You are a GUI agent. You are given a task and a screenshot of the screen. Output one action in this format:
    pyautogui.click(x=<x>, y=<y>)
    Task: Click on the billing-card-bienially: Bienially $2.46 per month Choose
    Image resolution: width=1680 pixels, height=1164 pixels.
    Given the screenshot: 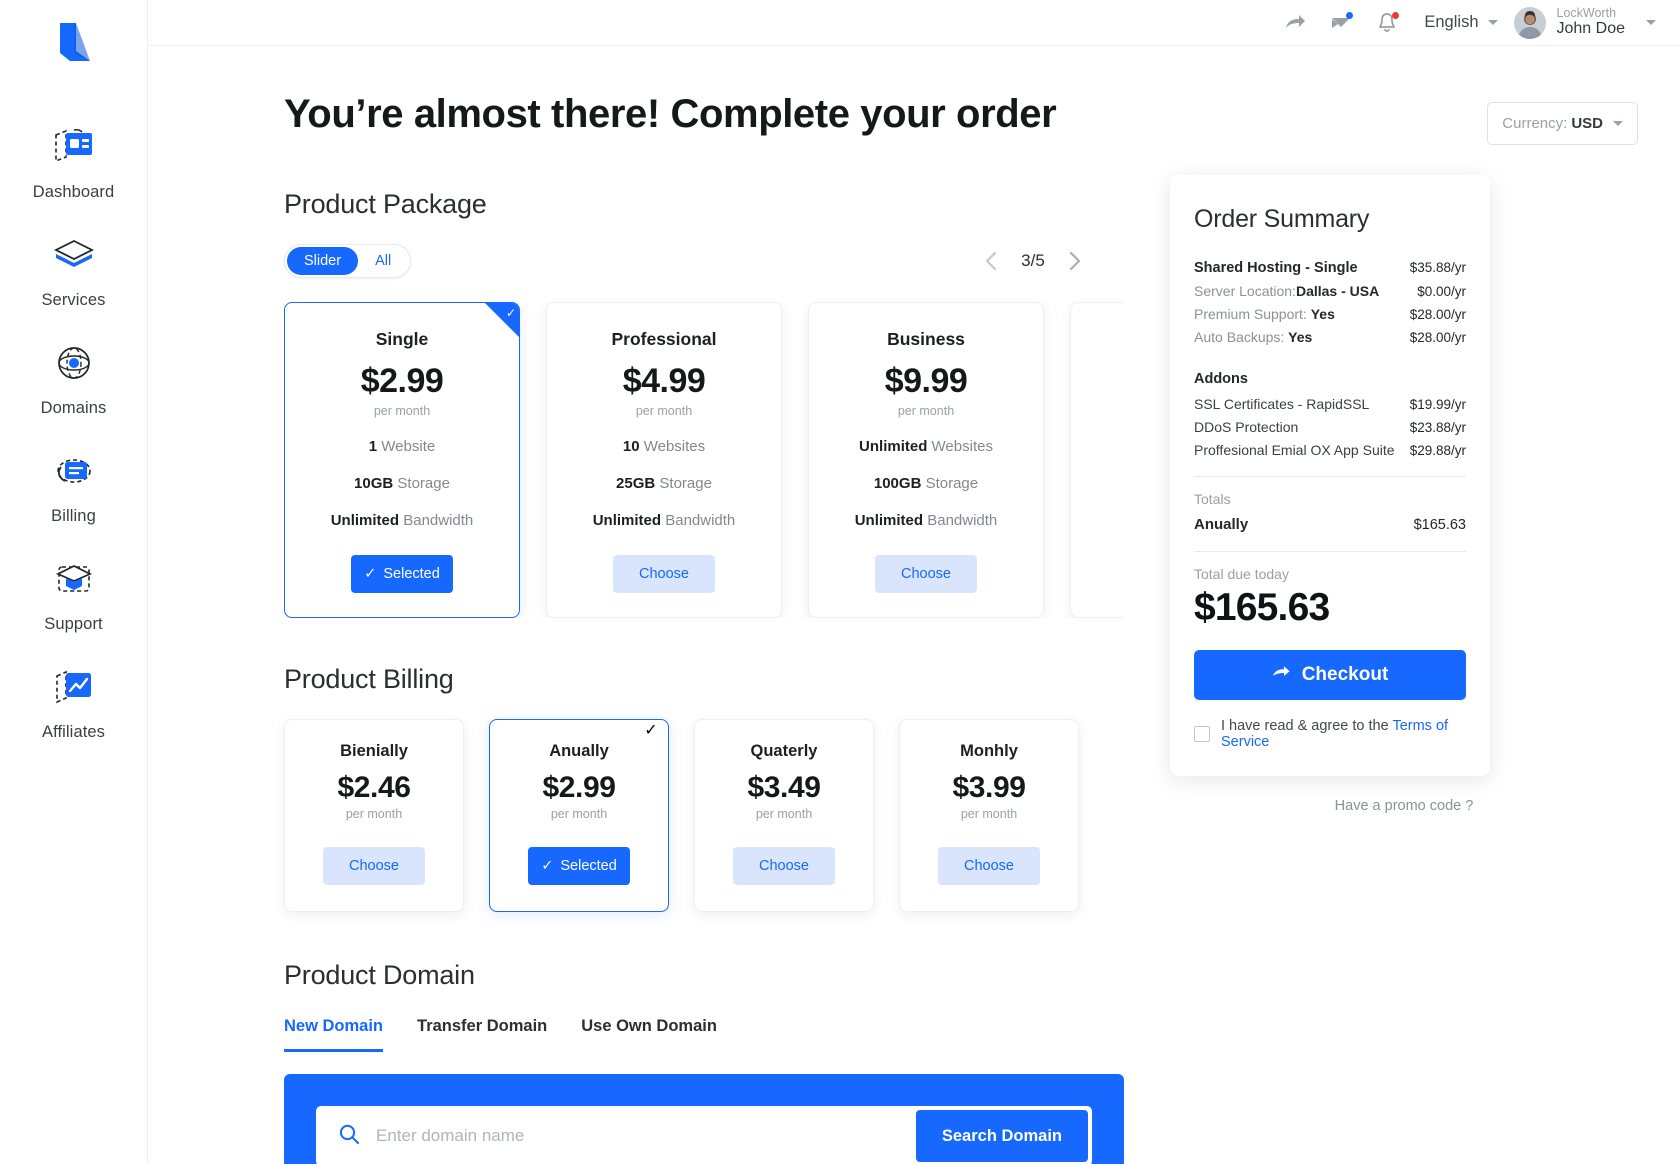 What is the action you would take?
    pyautogui.click(x=374, y=815)
    